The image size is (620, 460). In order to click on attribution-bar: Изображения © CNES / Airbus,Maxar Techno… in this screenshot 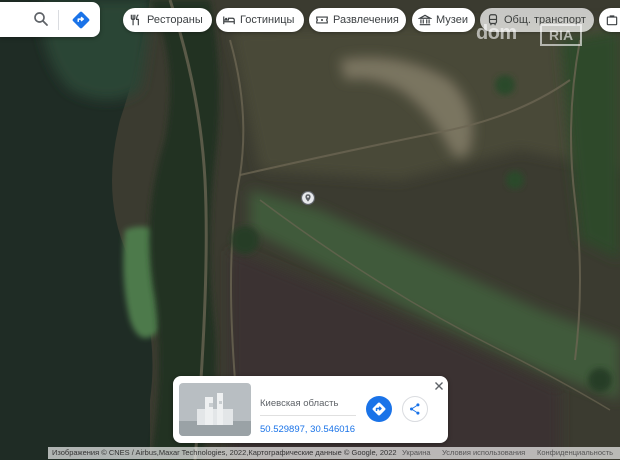, I will do `click(310, 453)`.